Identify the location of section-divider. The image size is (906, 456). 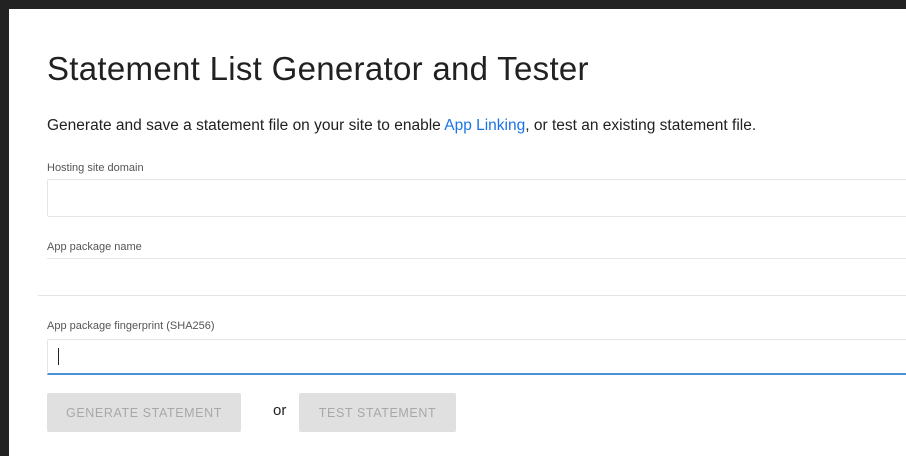
(472, 295).